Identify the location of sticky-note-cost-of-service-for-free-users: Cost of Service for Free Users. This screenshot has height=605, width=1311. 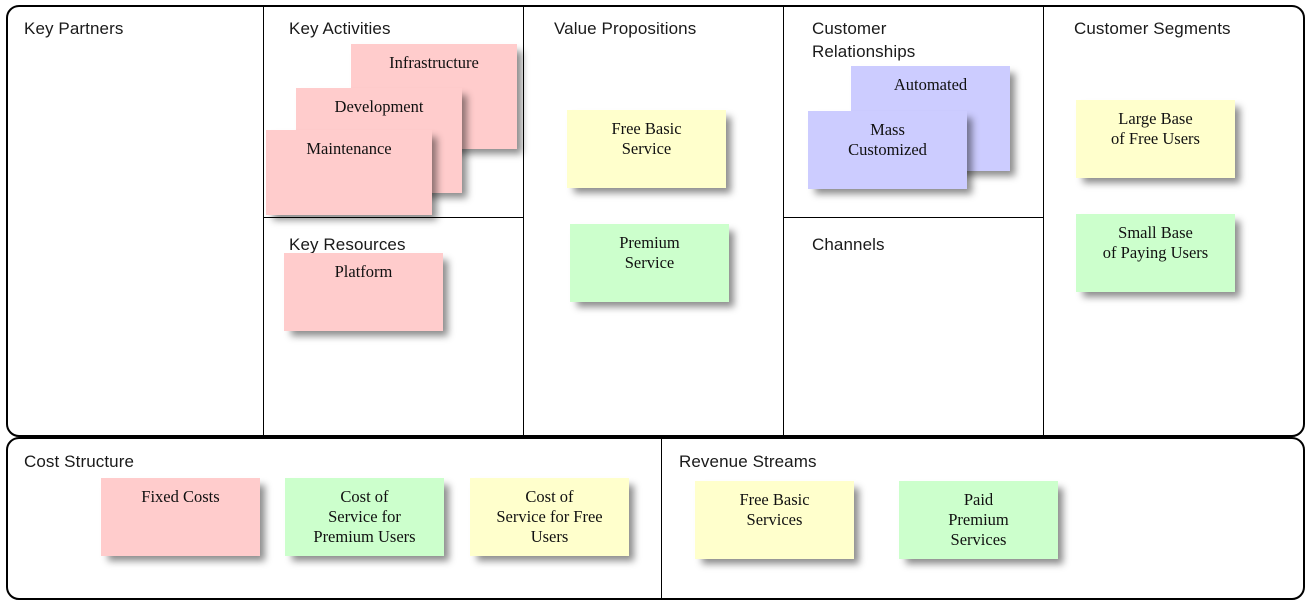
(549, 517).